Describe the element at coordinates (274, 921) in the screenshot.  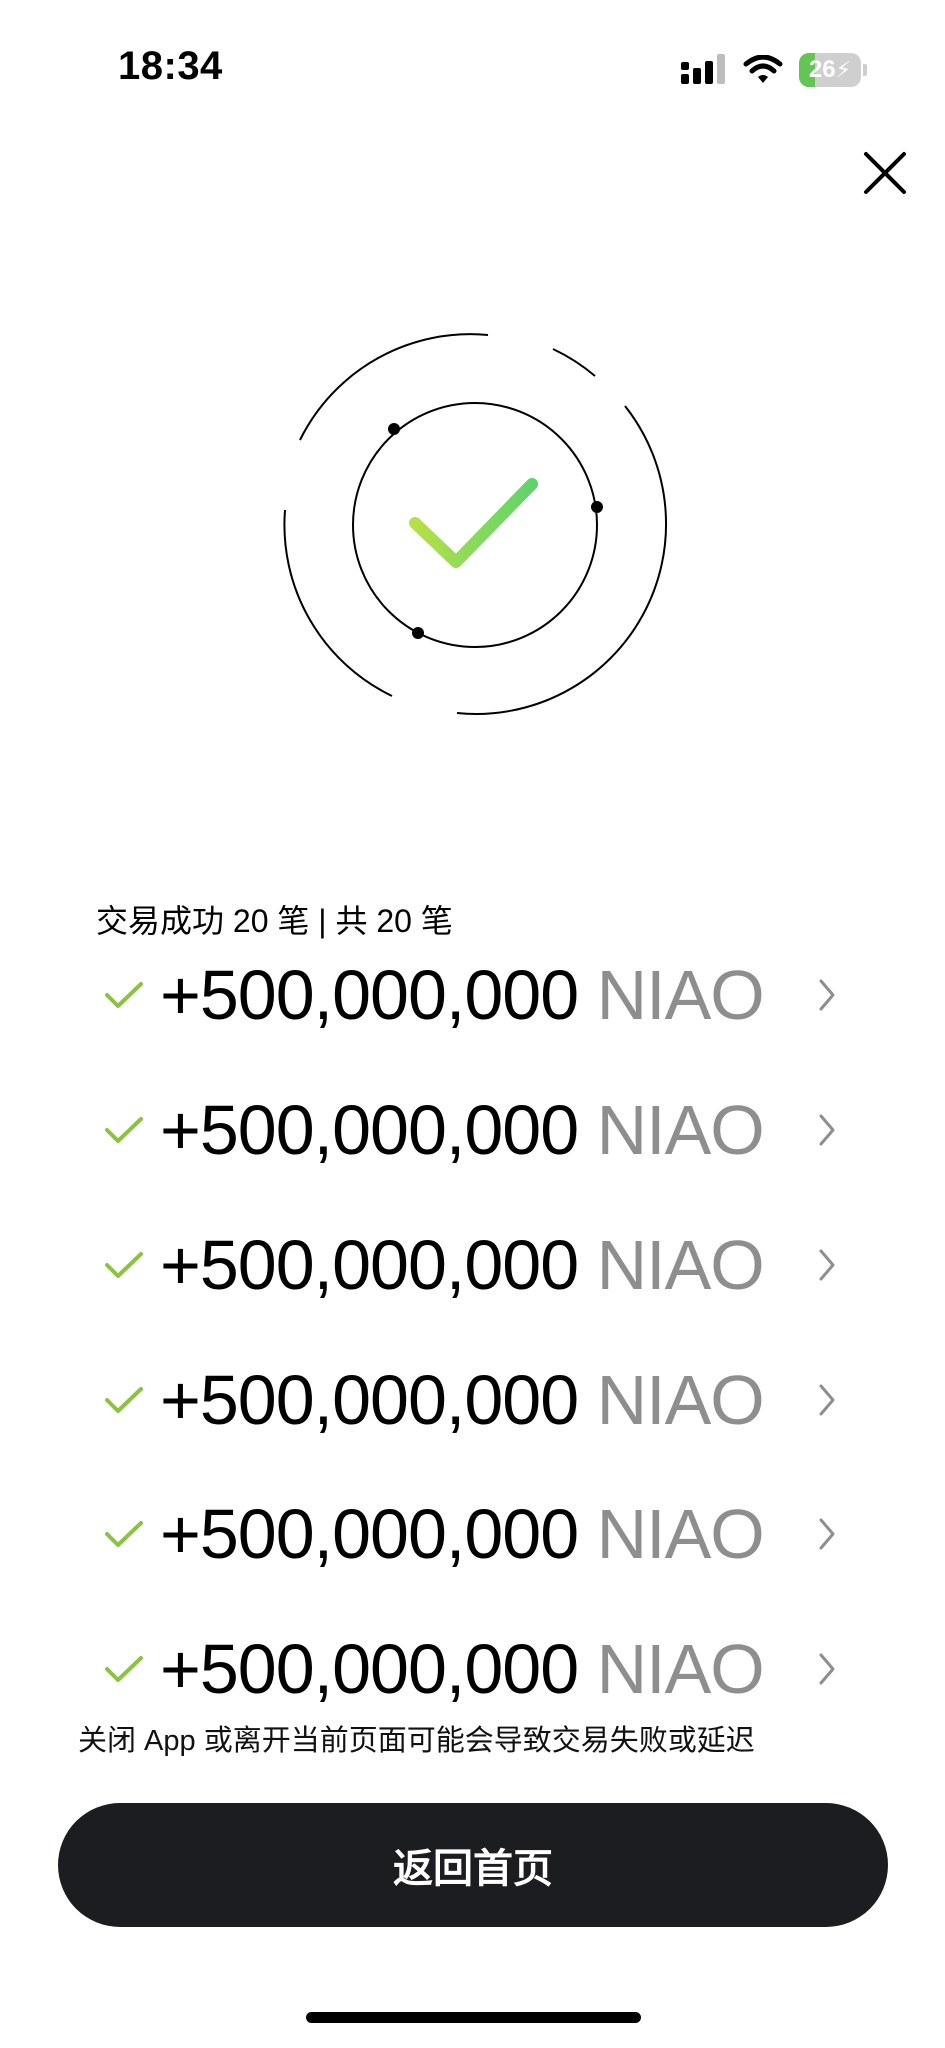
I see `transaction-summary: 交易成功 20 笔 | 共 20 笔` at that location.